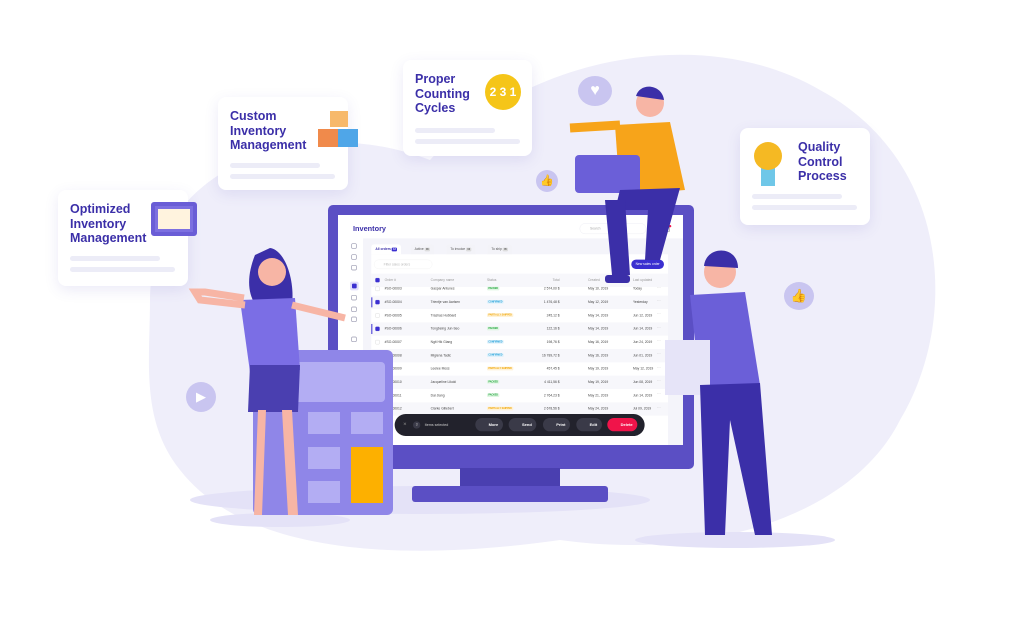  Describe the element at coordinates (267, 381) in the screenshot. I see `woman-figure` at that location.